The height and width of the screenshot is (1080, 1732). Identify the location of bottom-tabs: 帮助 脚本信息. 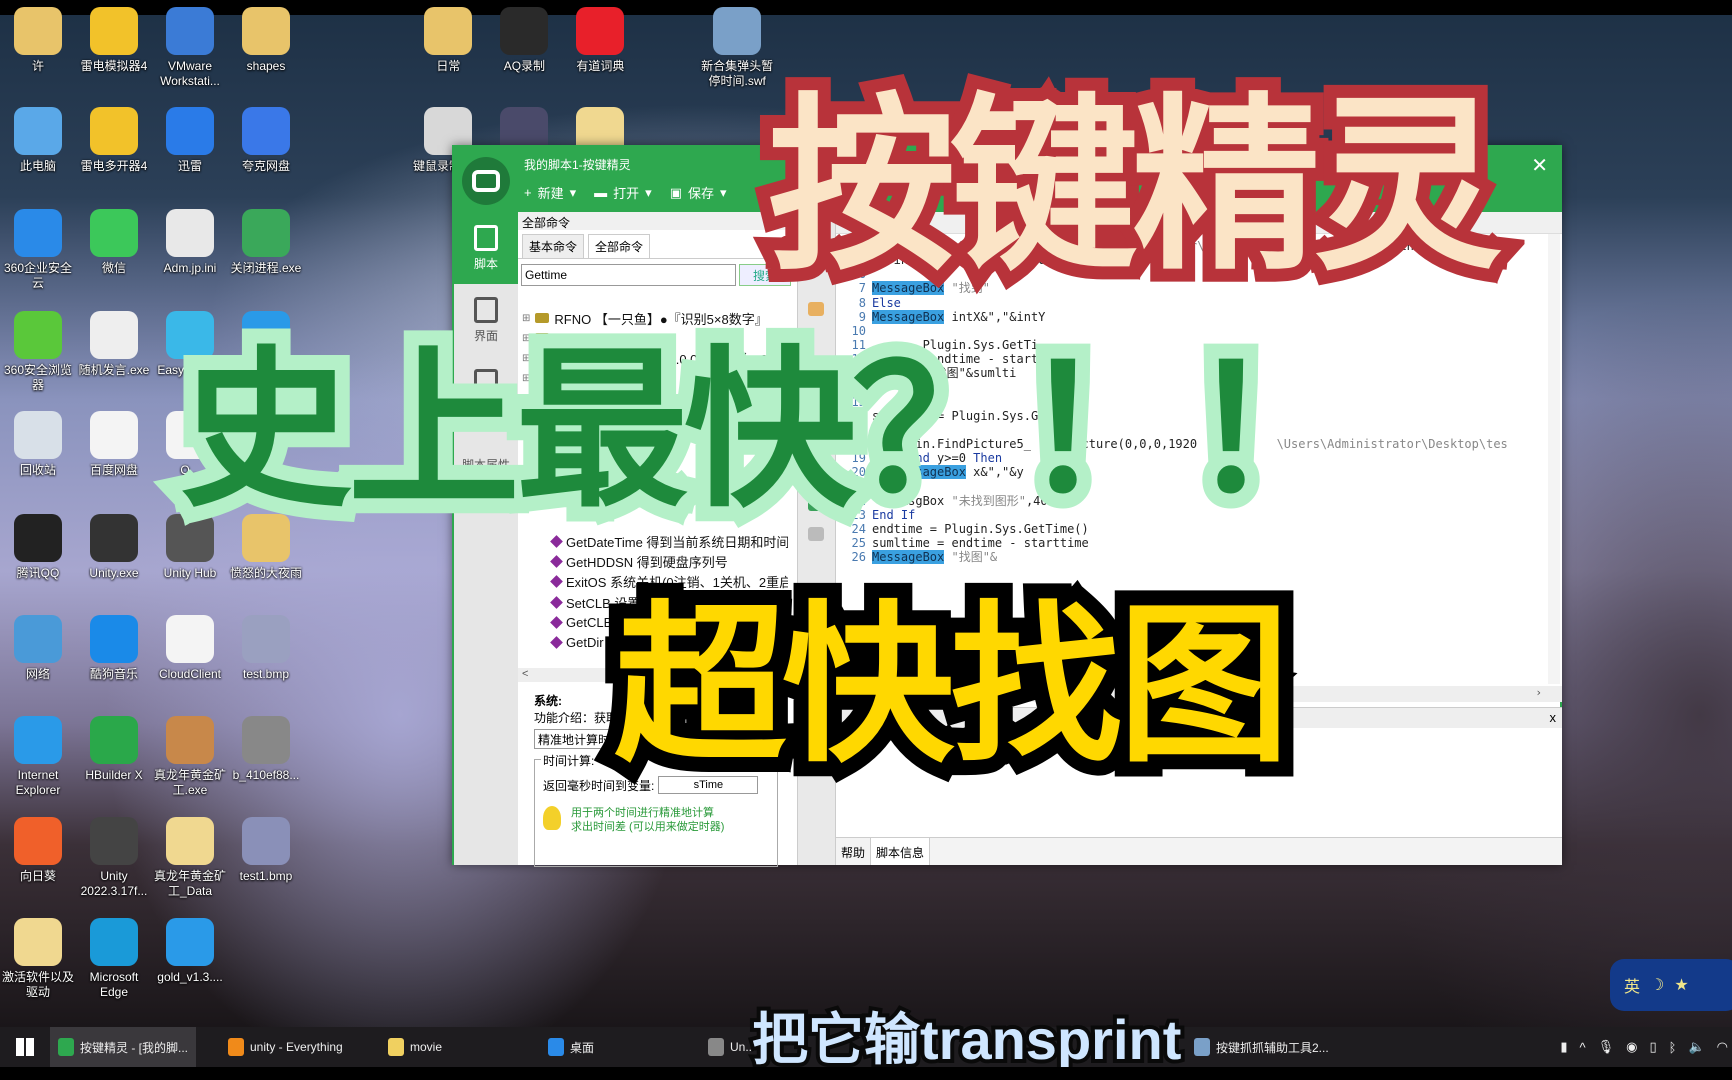
(1199, 851).